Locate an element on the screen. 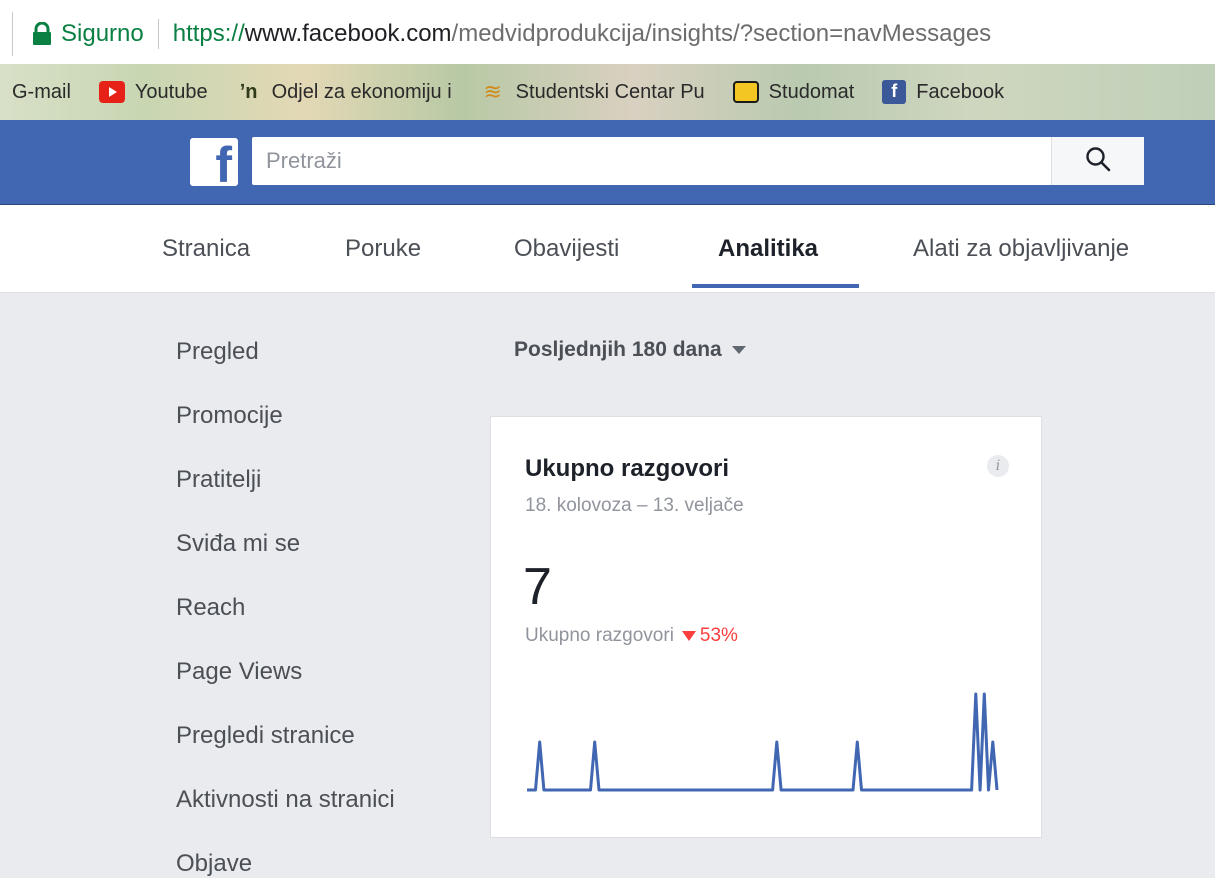 This screenshot has height=878, width=1215. tab-alati-za-objavljivanje: Alati za objavljivanje is located at coordinates (1021, 263).